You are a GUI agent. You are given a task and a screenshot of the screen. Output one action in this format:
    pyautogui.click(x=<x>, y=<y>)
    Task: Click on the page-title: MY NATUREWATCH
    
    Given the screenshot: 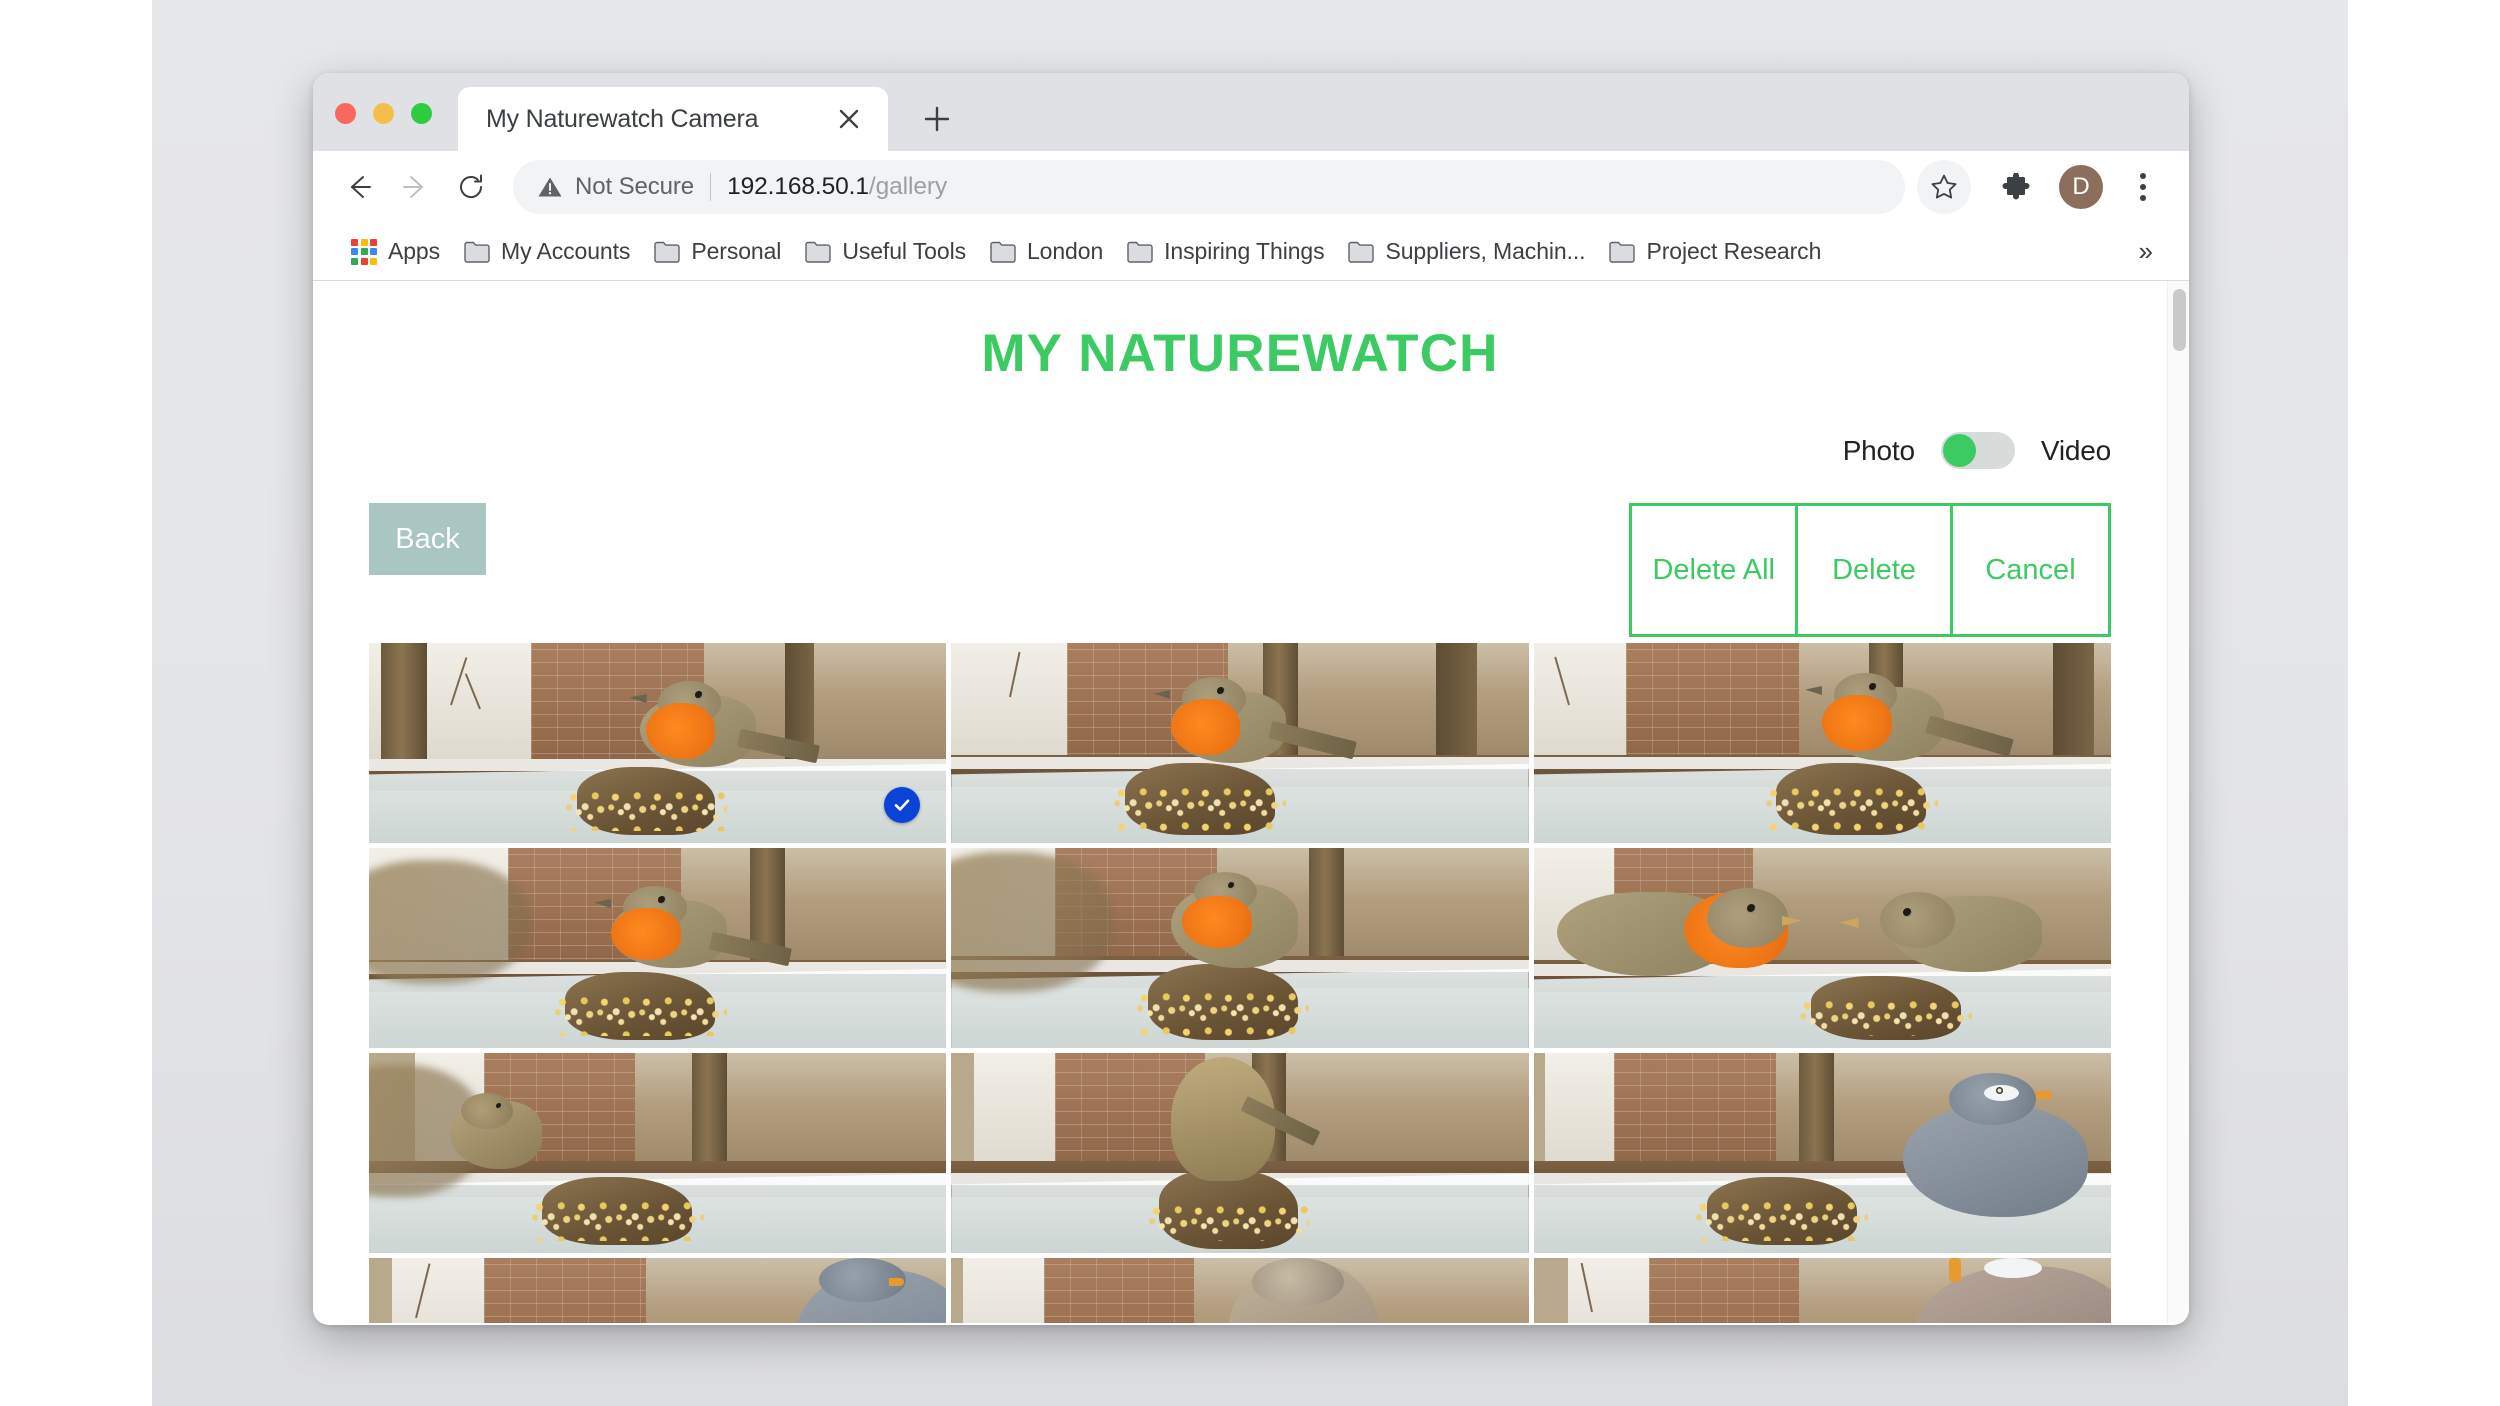 What is the action you would take?
    pyautogui.click(x=1240, y=353)
    